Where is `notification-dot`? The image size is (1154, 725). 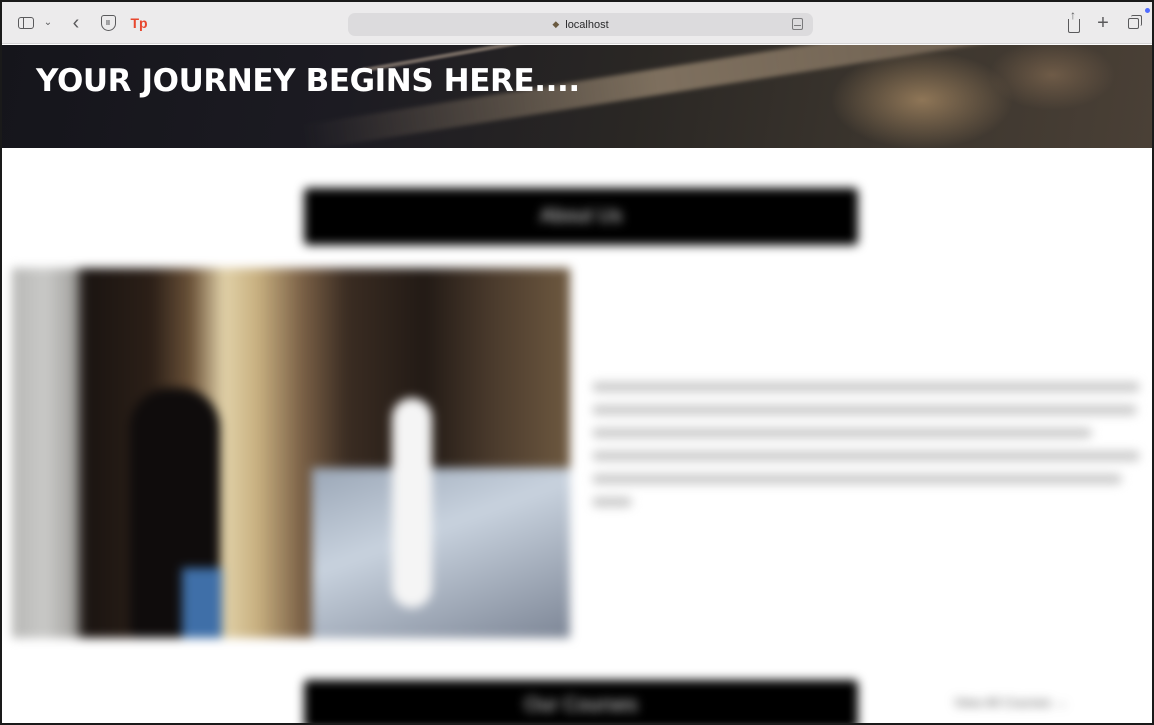 notification-dot is located at coordinates (1147, 10).